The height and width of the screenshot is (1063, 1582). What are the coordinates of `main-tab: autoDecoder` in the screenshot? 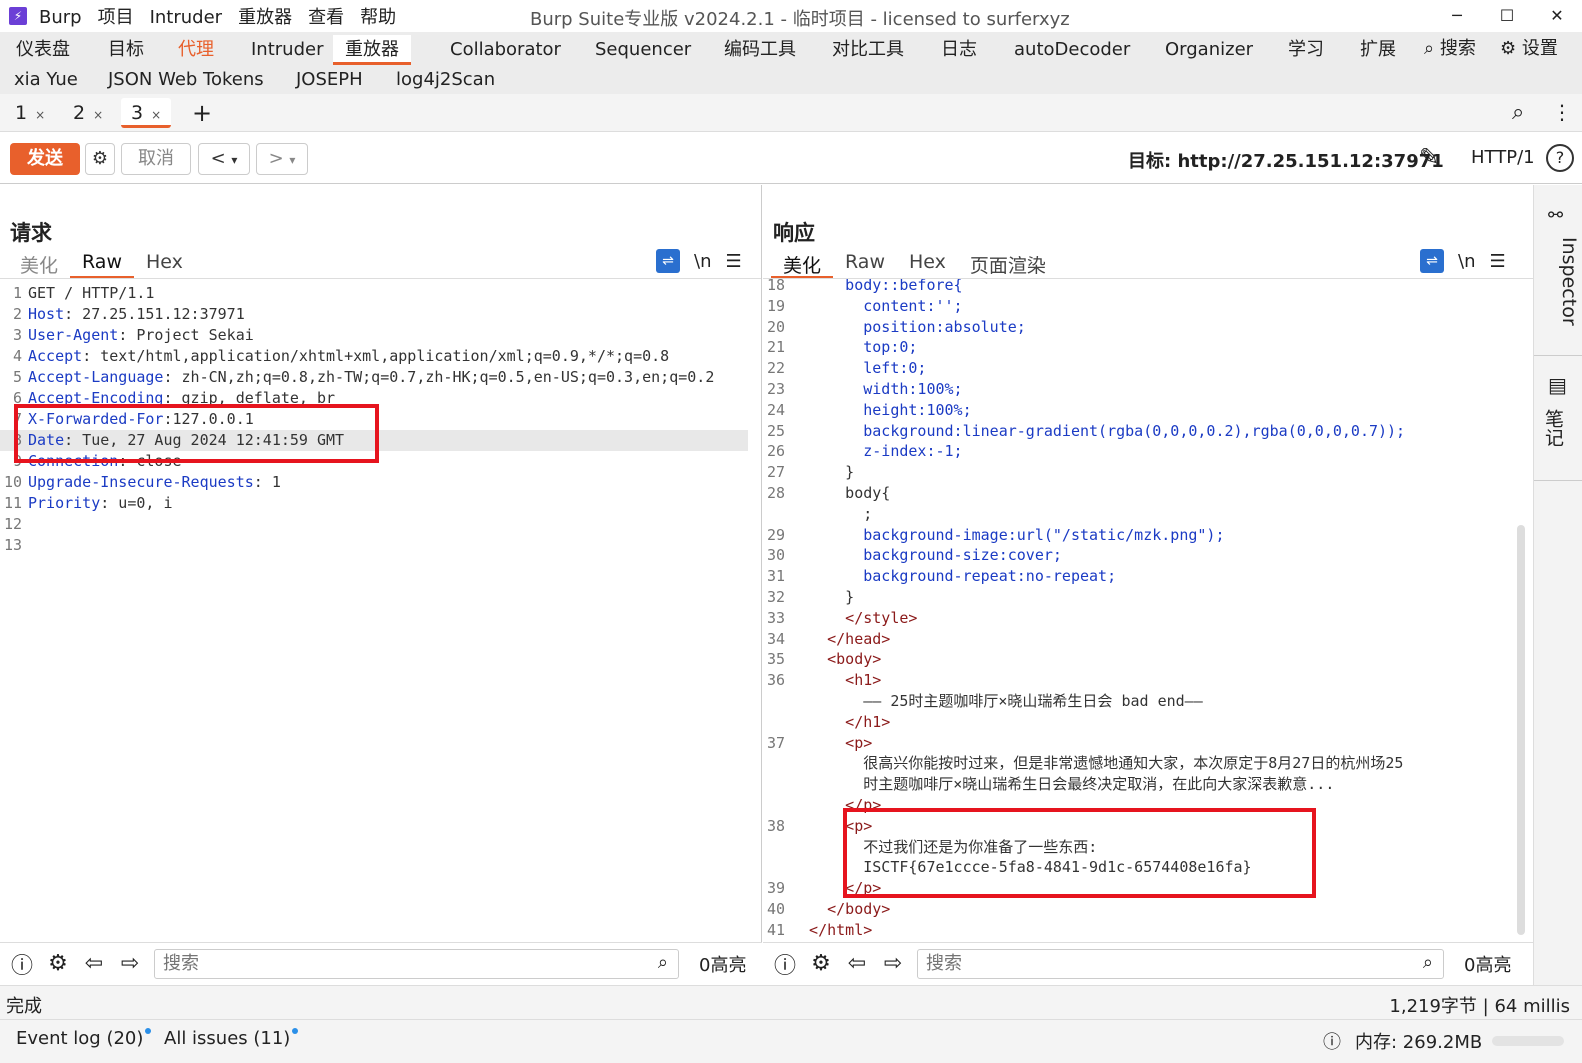 It's located at (1072, 50).